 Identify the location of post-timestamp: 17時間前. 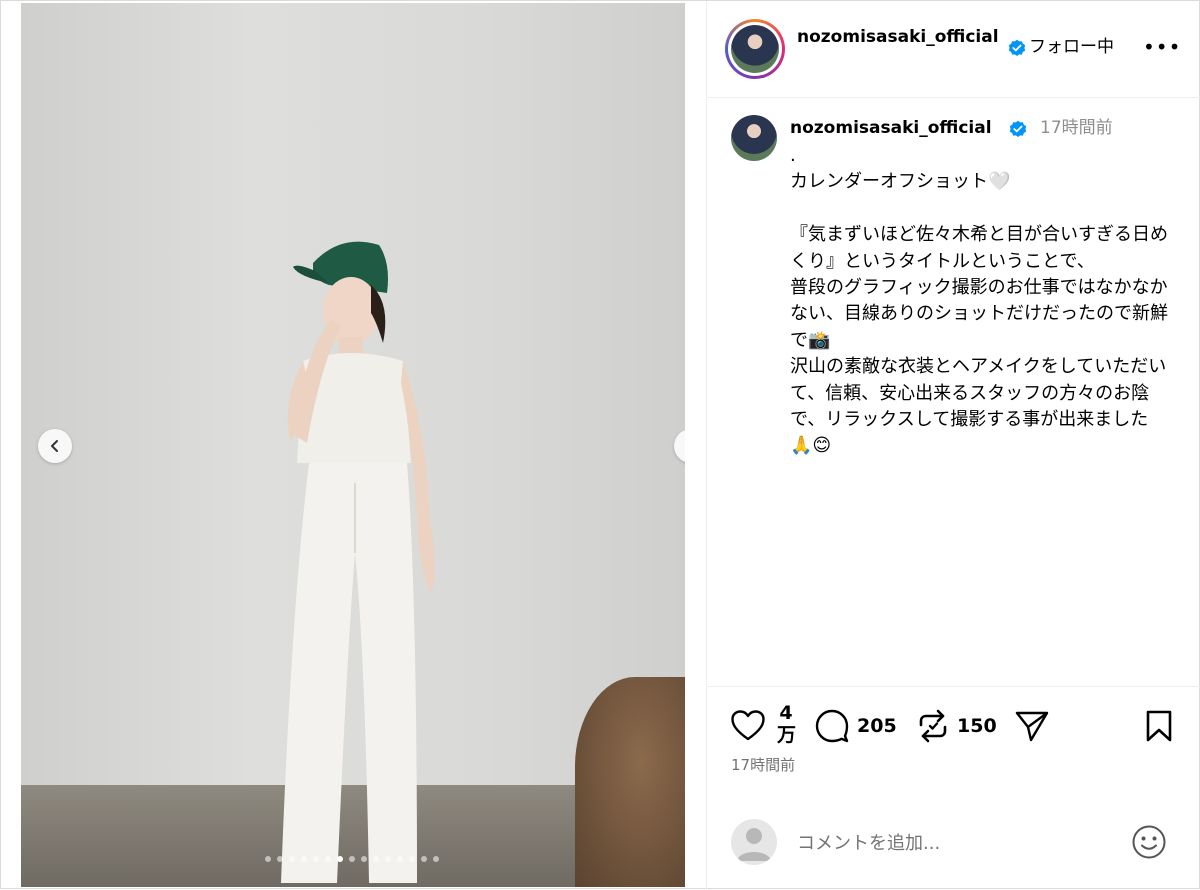
(763, 764).